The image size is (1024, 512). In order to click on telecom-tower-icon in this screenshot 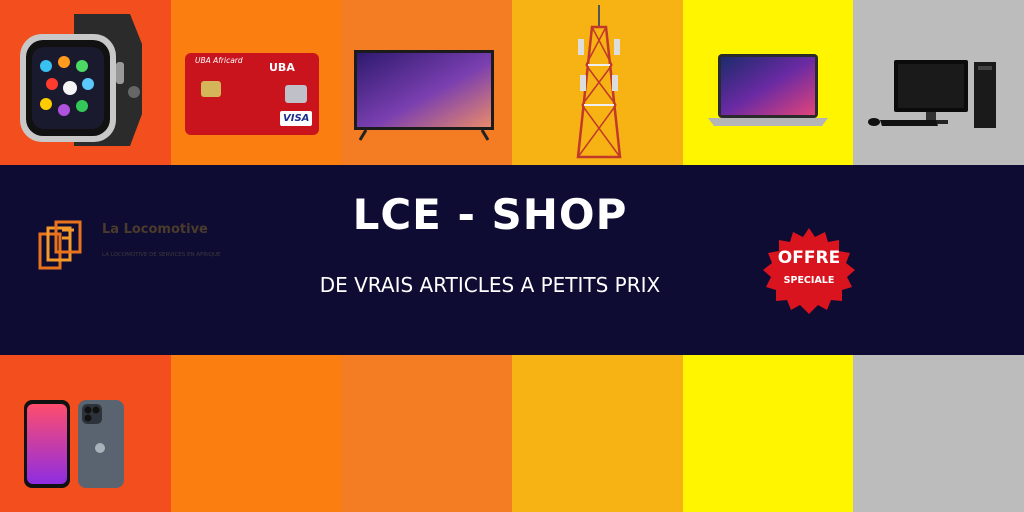, I will do `click(599, 82)`.